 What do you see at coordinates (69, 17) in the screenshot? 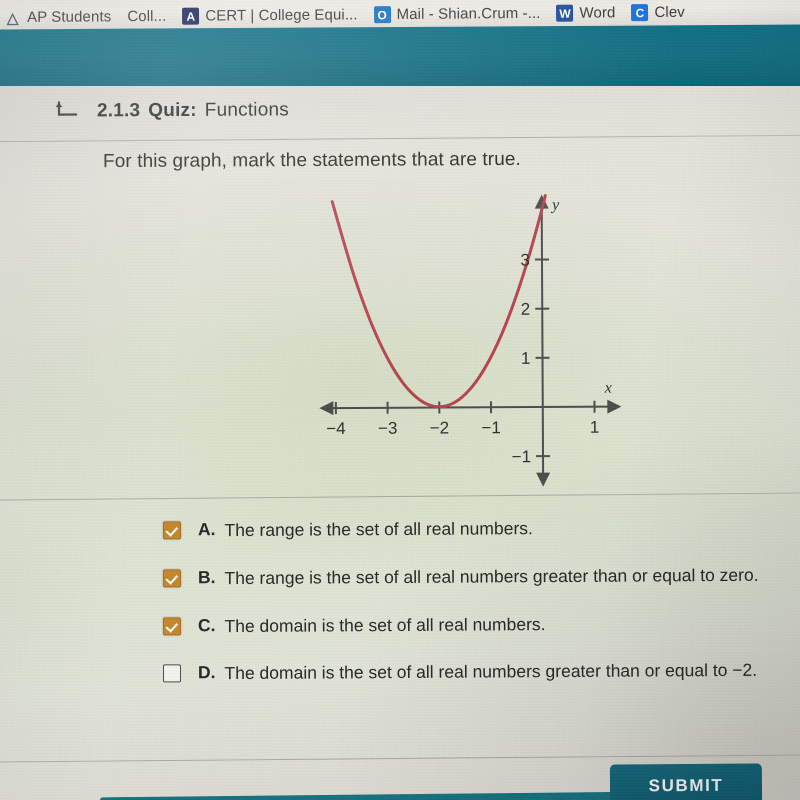
I see `bookmark-label: AP Students` at bounding box center [69, 17].